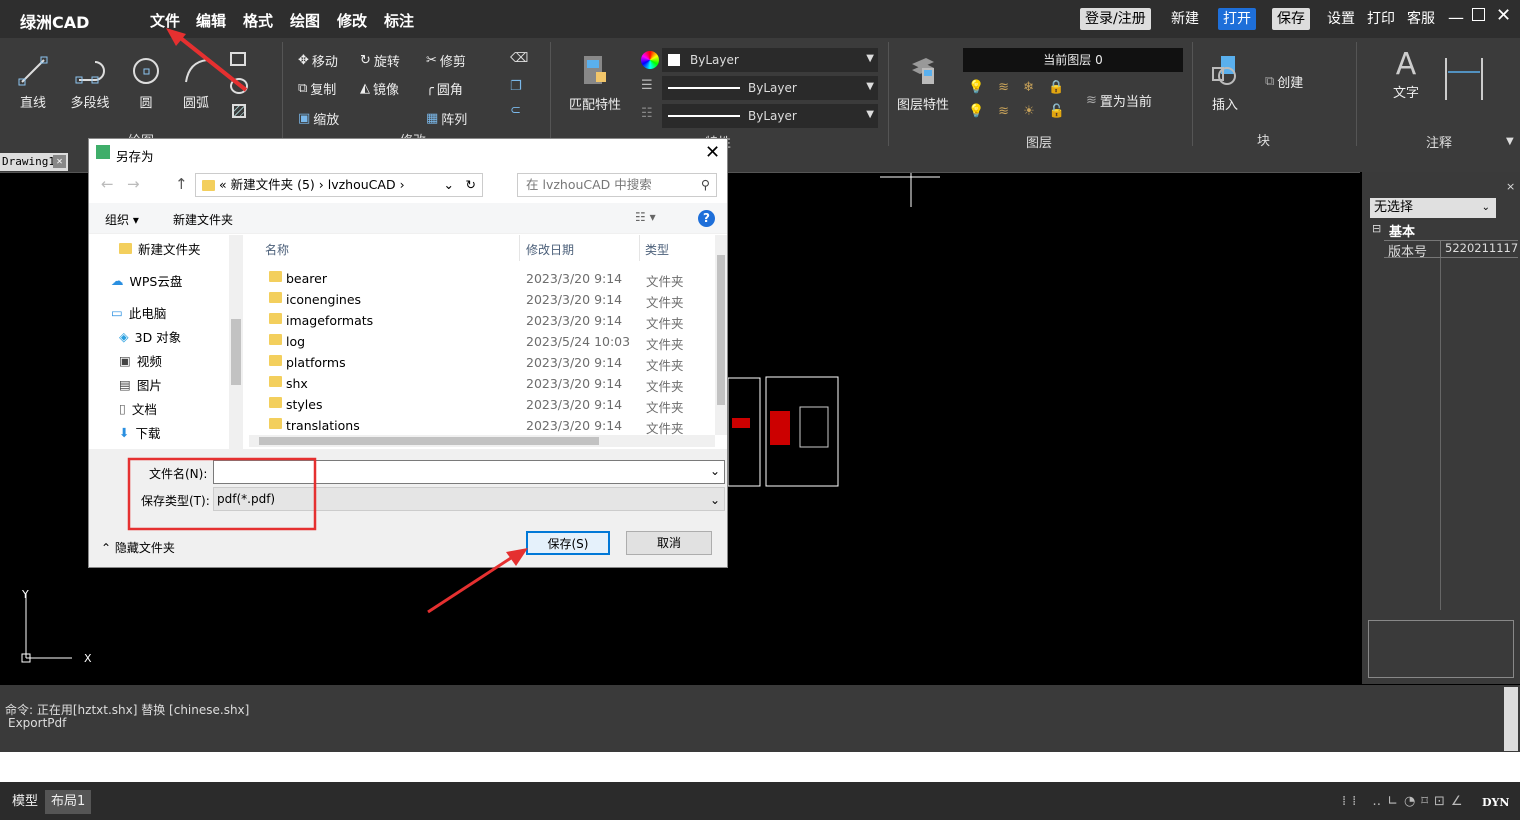  I want to click on nav-item: 新建文件夹, so click(160, 248).